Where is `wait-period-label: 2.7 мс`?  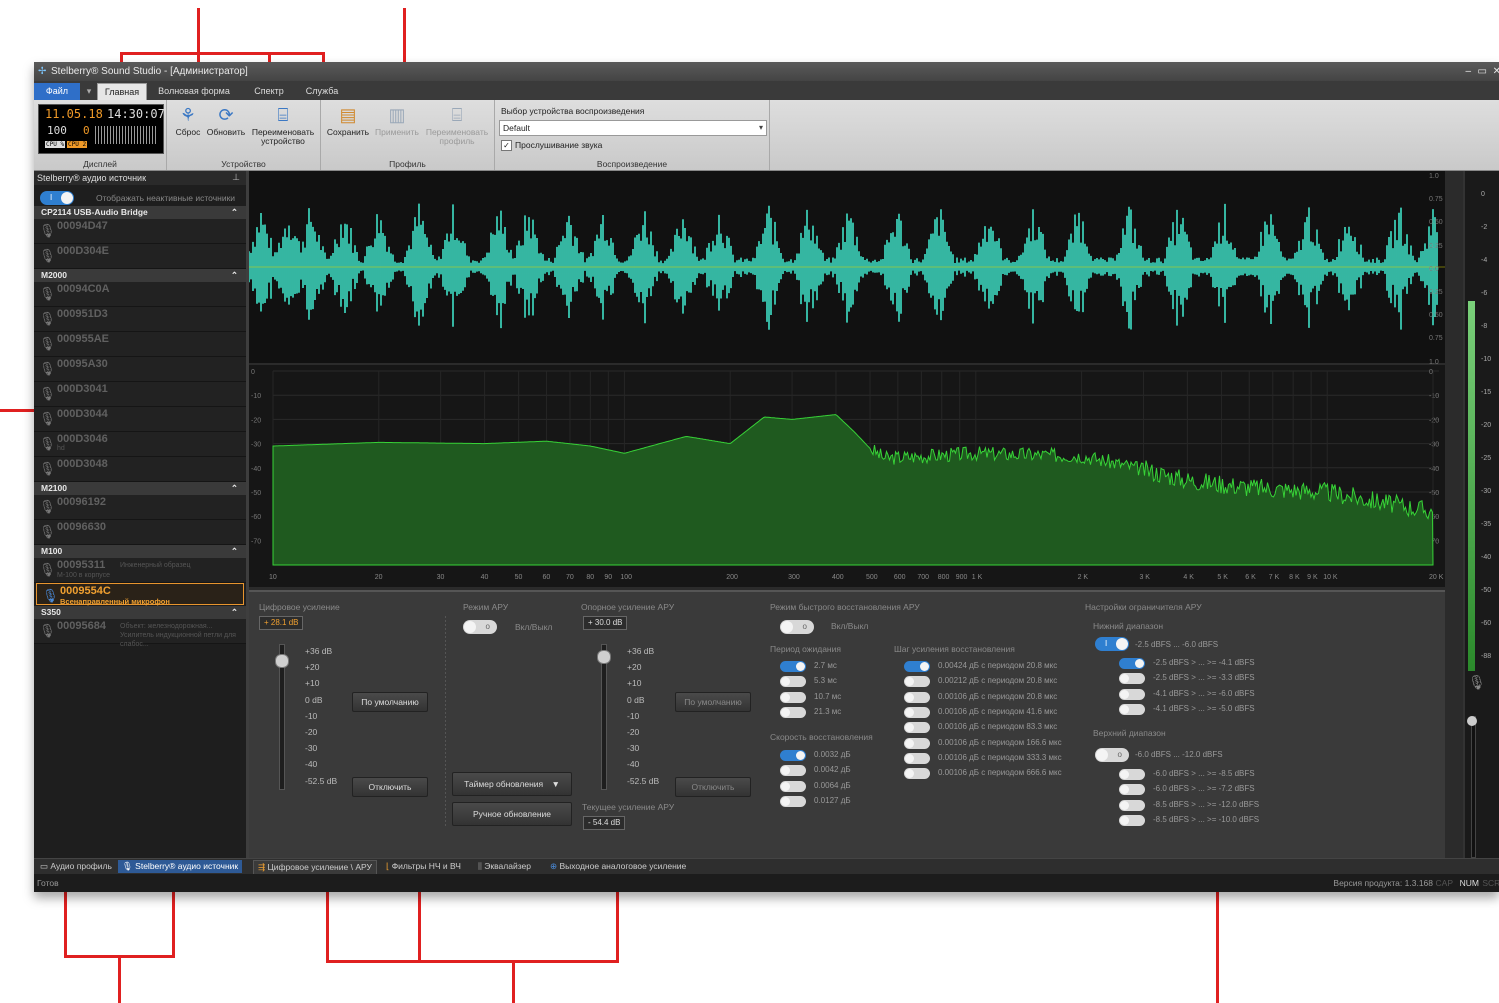 wait-period-label: 2.7 мс is located at coordinates (825, 665).